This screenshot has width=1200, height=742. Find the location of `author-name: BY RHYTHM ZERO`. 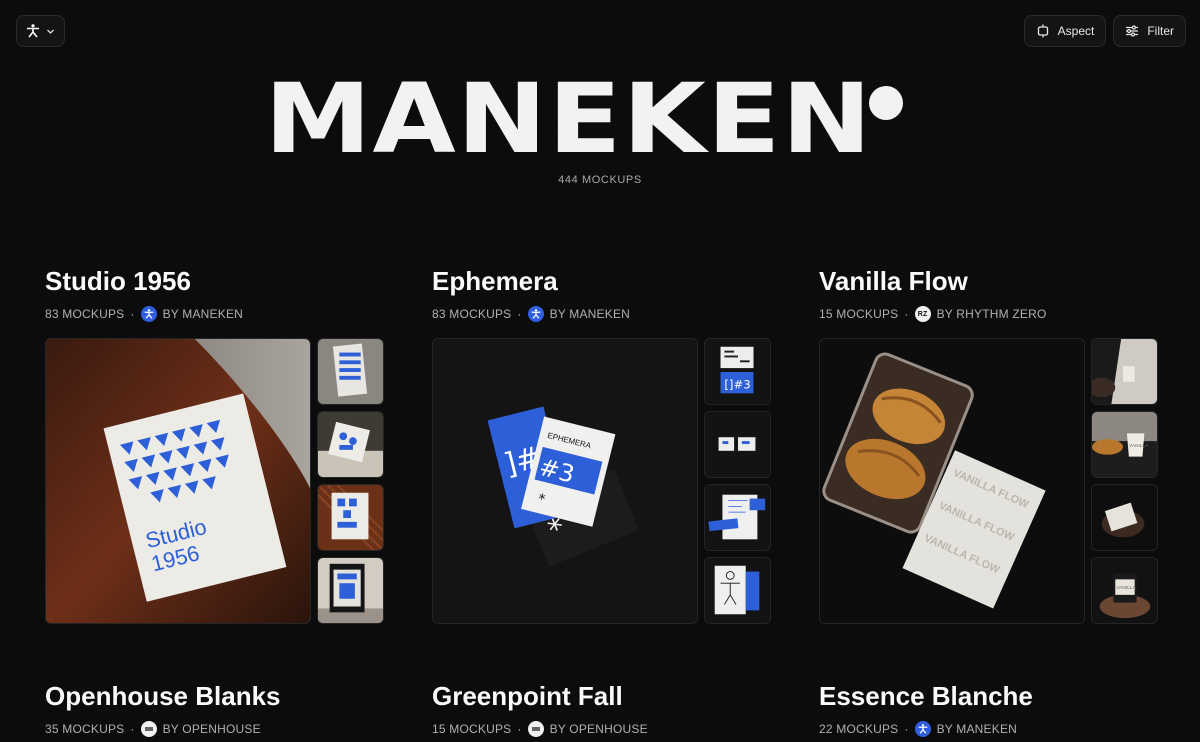

author-name: BY RHYTHM ZERO is located at coordinates (992, 314).